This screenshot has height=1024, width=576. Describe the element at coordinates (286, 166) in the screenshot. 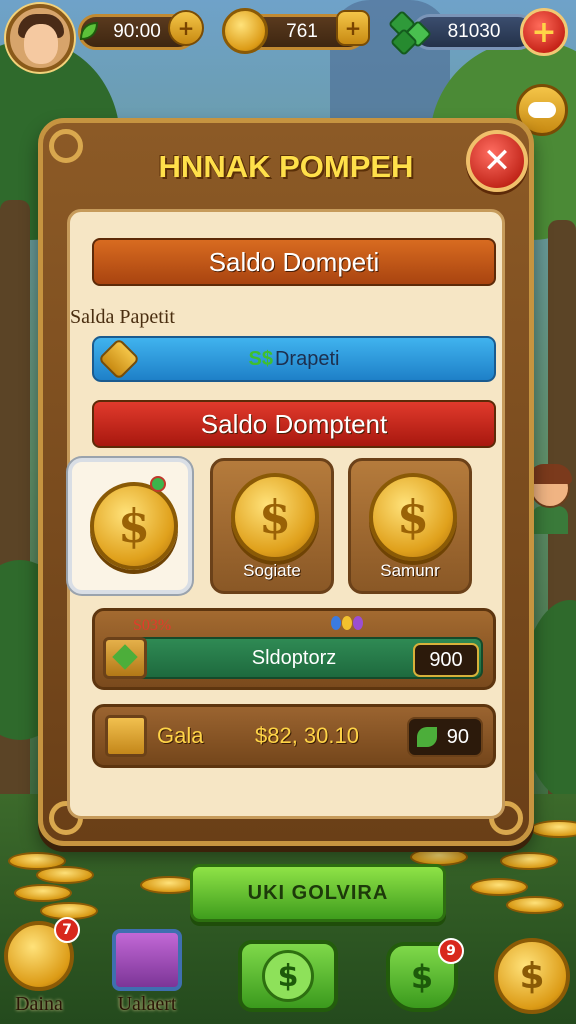

I see `dialog-title: HNNAK POMPEH` at that location.